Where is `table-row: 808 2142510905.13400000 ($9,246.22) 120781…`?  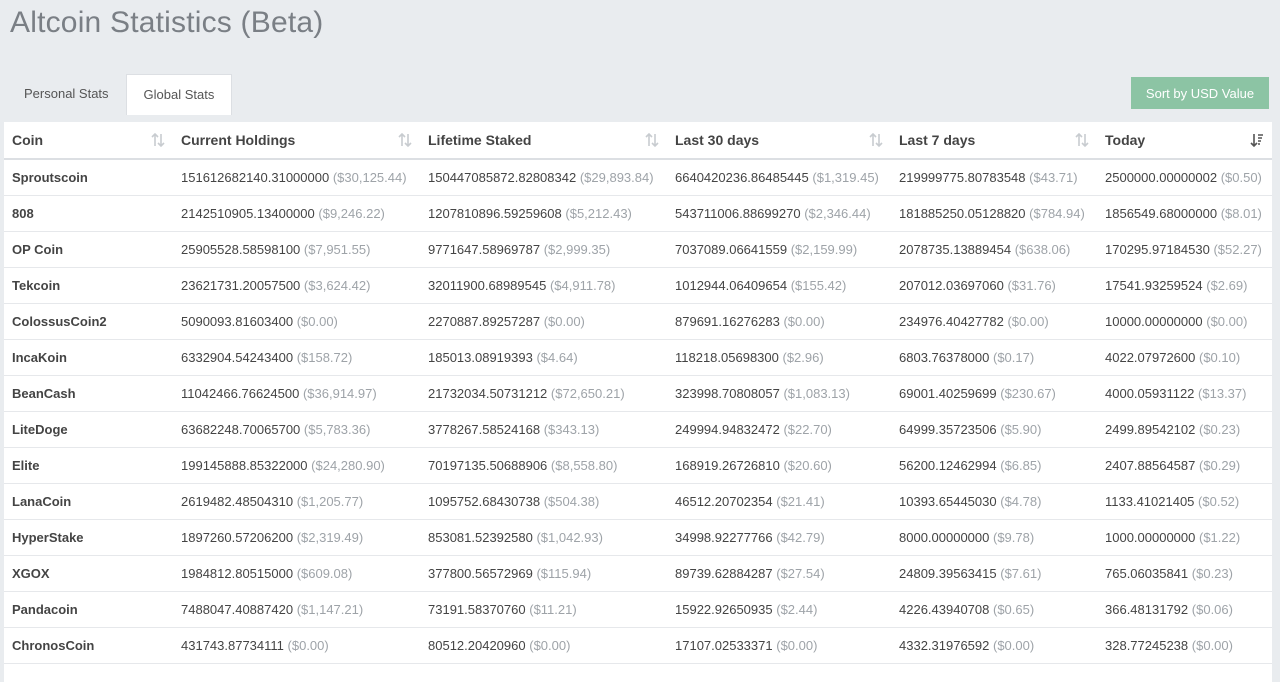
table-row: 808 2142510905.13400000 ($9,246.22) 120781… is located at coordinates (638, 213).